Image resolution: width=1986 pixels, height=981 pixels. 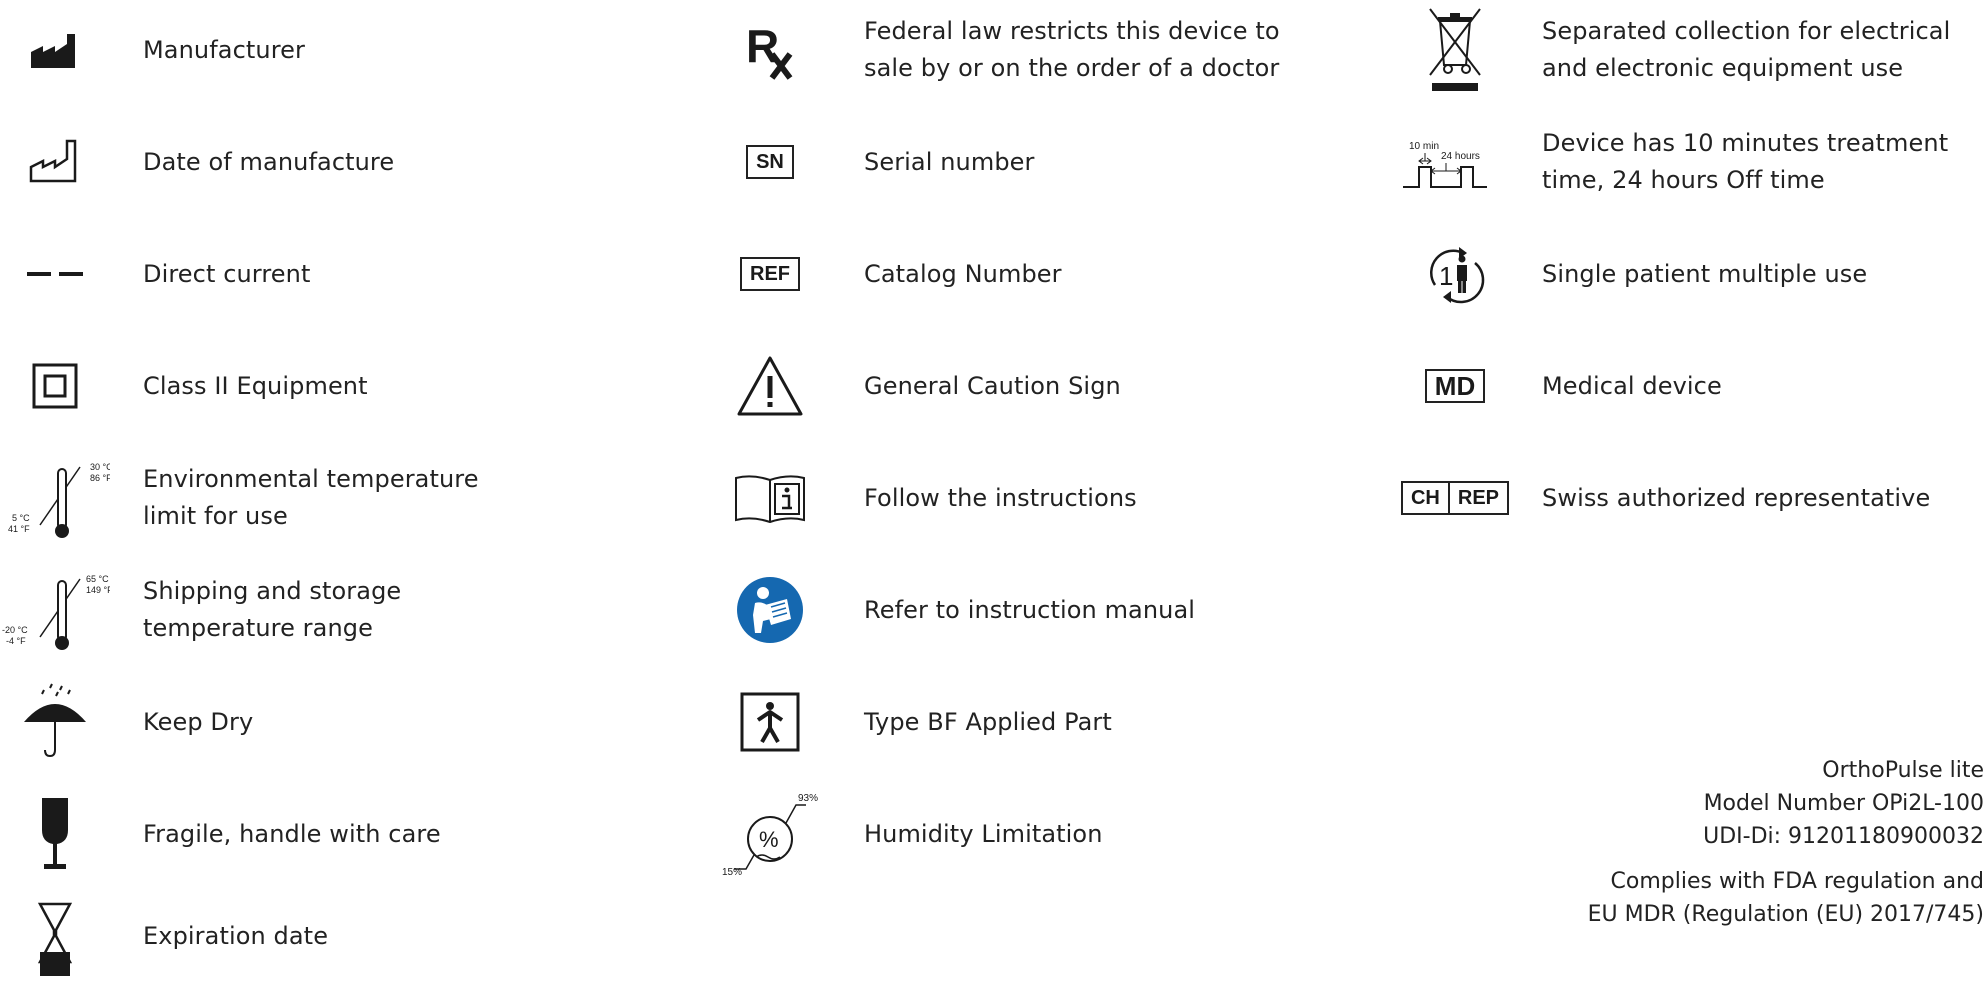 I want to click on rx-icon: R, so click(x=770, y=50).